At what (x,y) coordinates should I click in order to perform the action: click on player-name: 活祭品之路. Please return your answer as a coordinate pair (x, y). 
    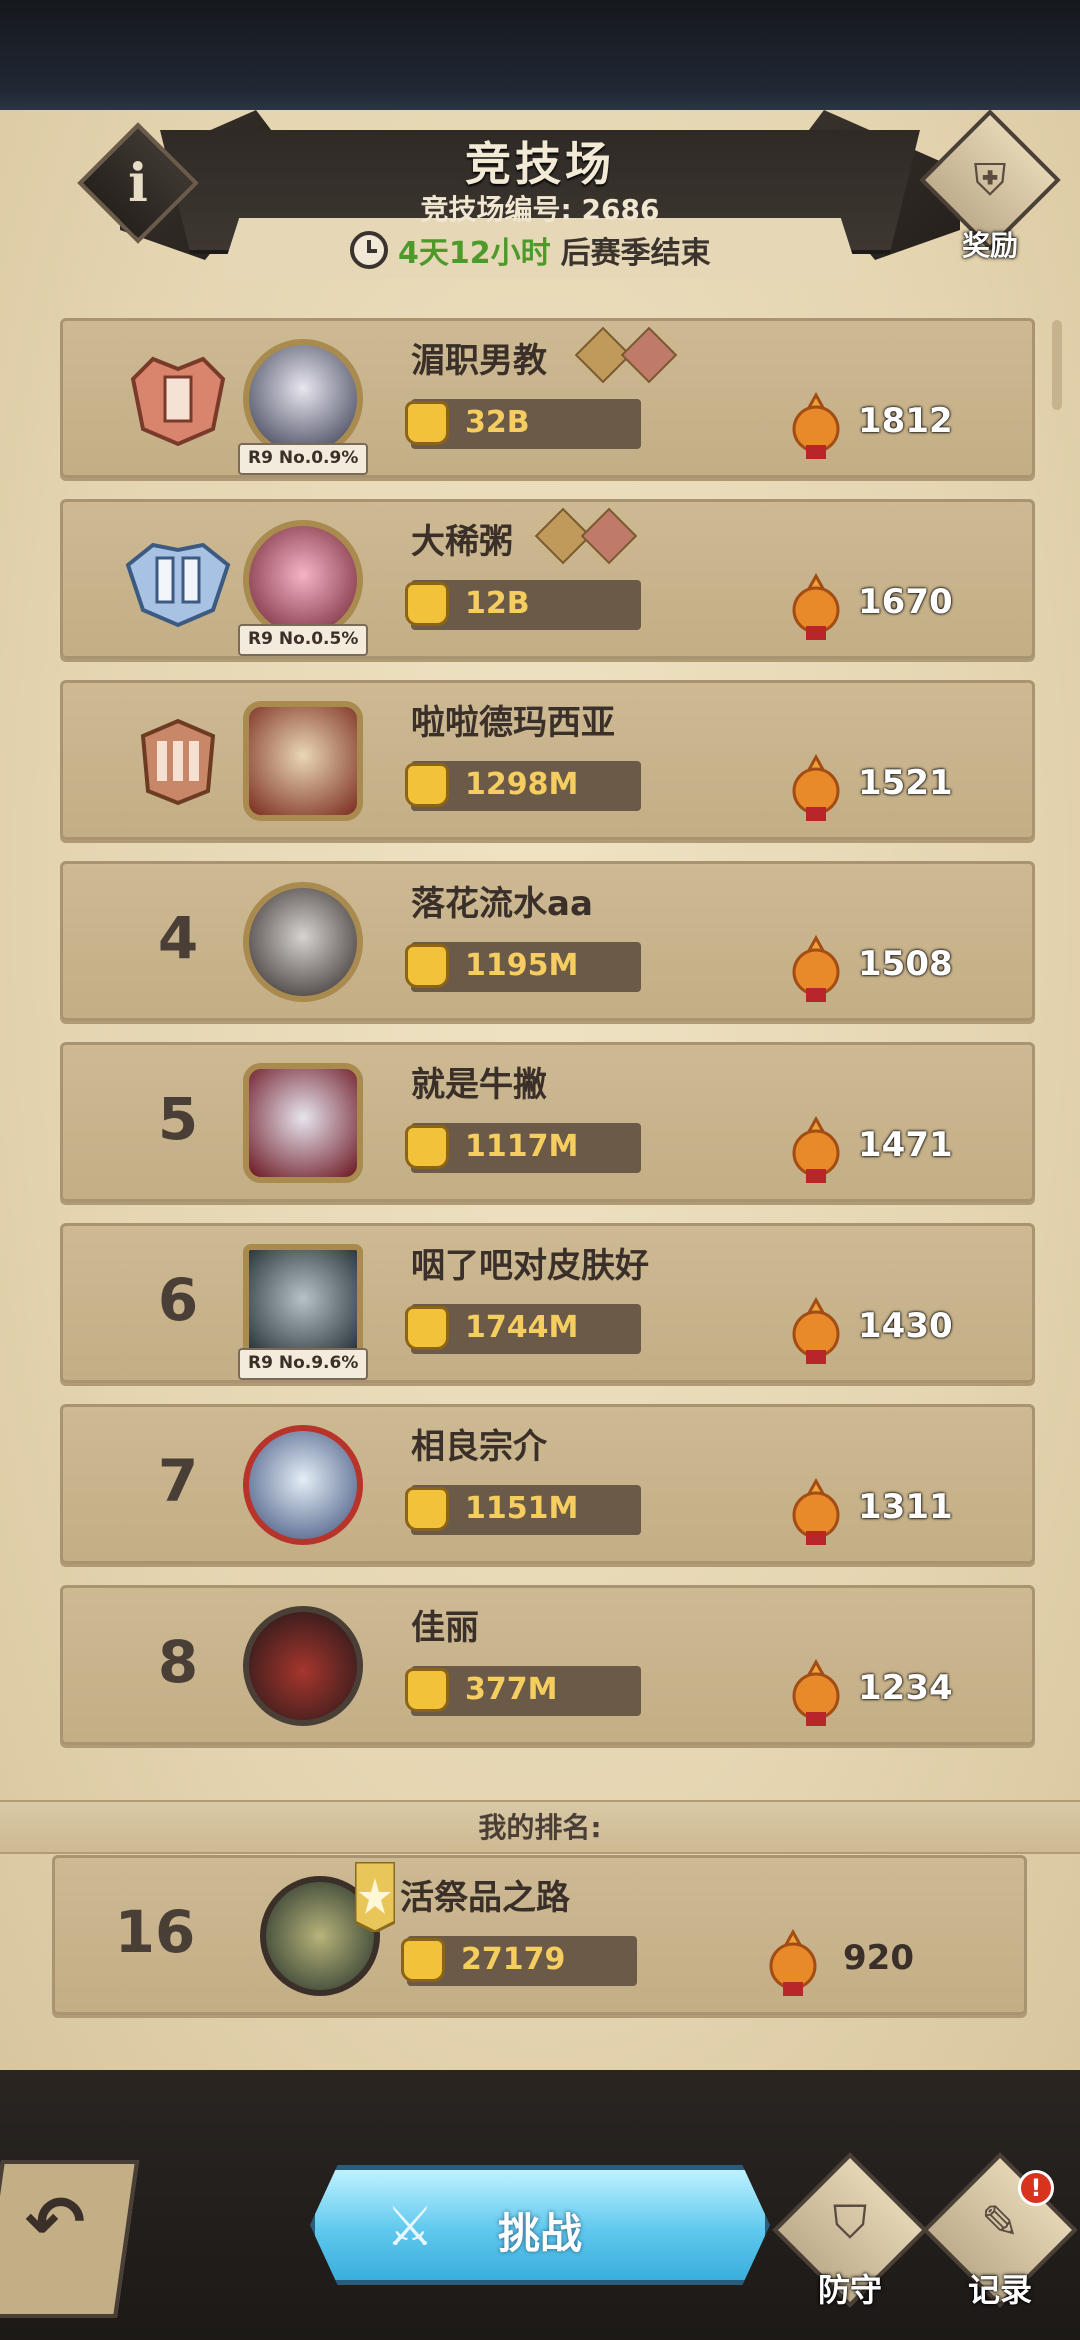
    Looking at the image, I should click on (485, 1898).